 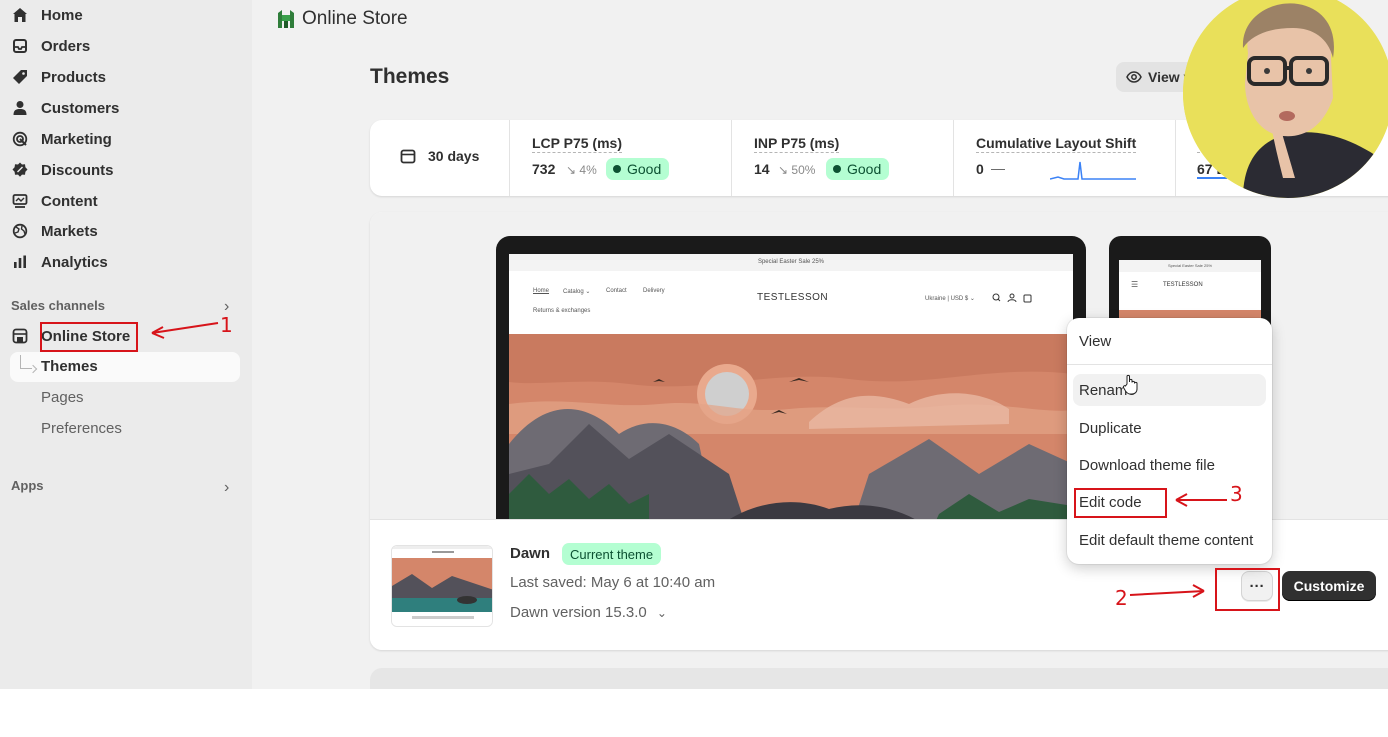 What do you see at coordinates (226, 325) in the screenshot?
I see `annotation-number-1: 1` at bounding box center [226, 325].